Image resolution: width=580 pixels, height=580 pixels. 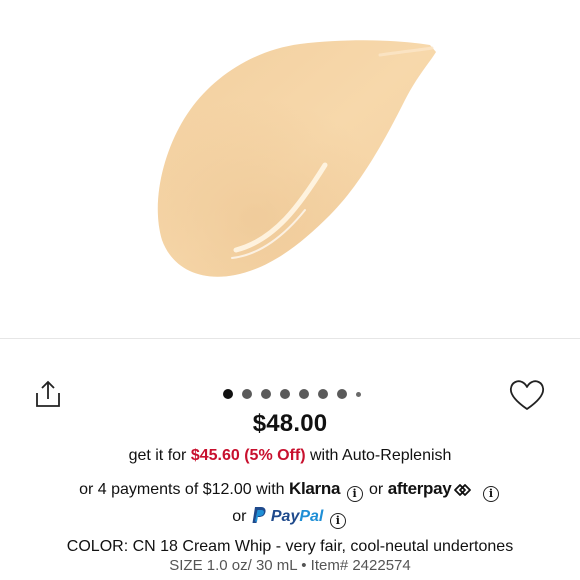 I want to click on afterpay-logo: afterpay, so click(x=430, y=488).